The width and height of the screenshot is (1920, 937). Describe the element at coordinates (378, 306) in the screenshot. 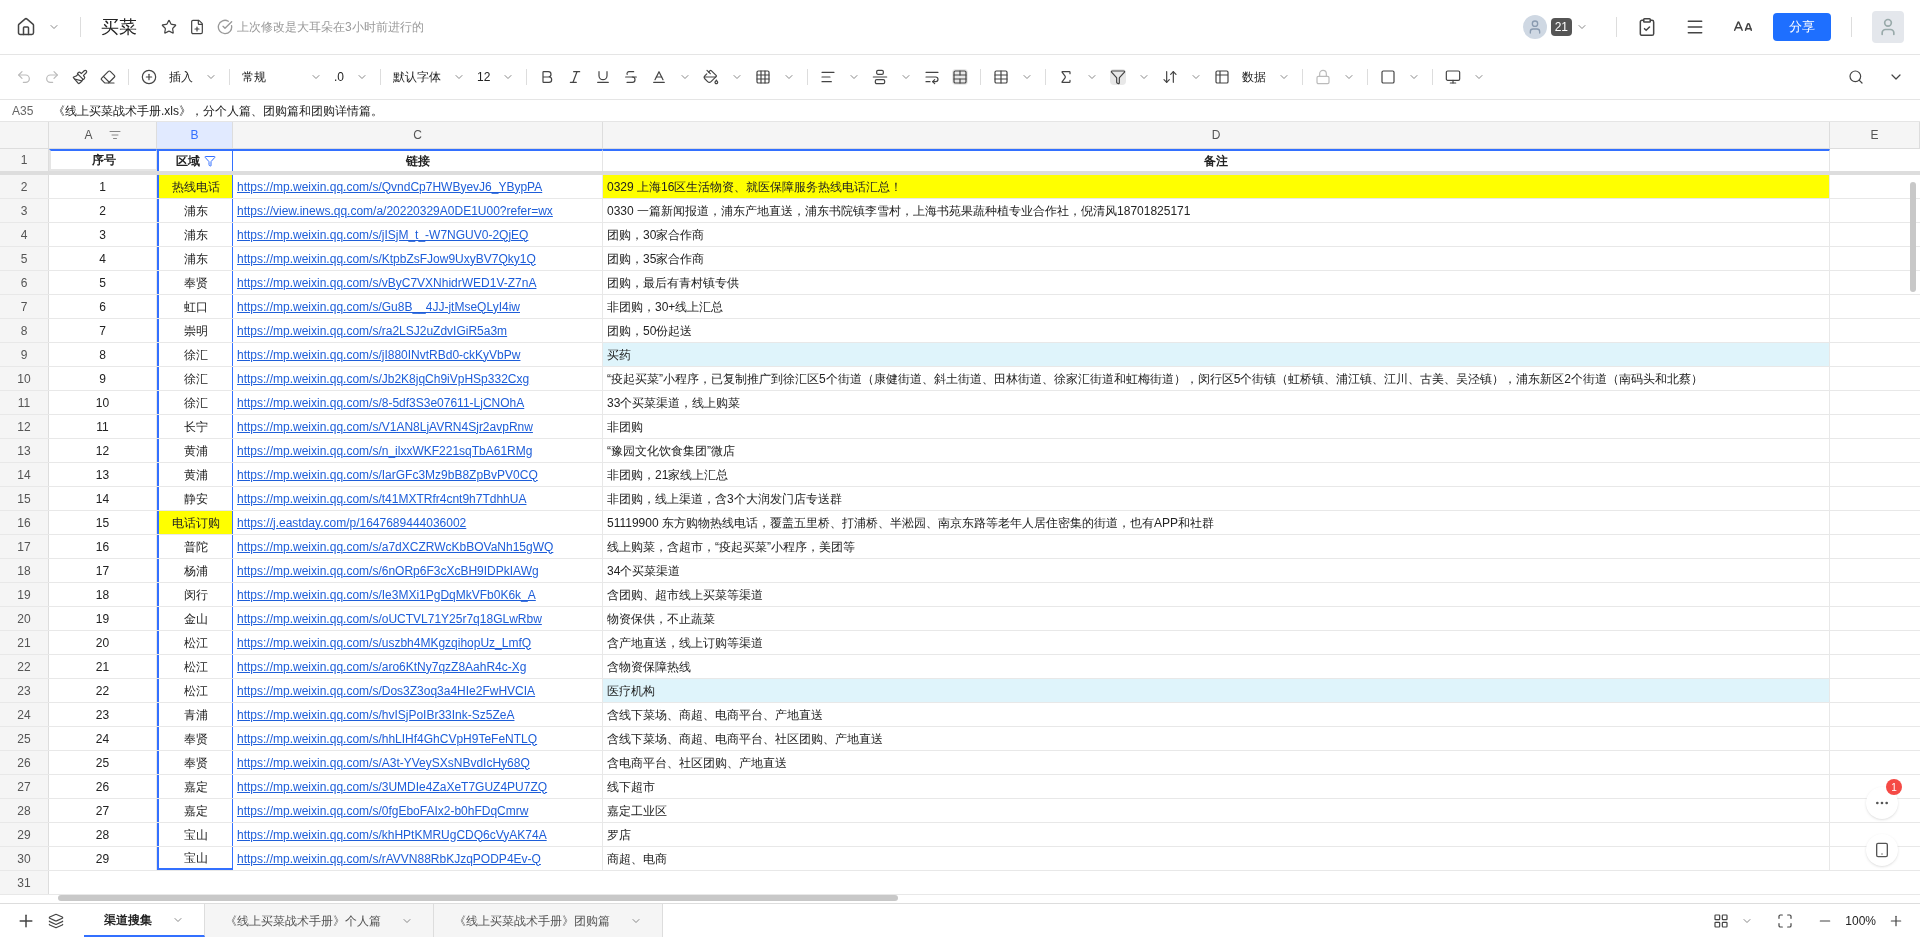

I see `link: https://mp.weixin.qq.com/s/Gu8B__4JJ-jtMseQLyI4iw` at that location.